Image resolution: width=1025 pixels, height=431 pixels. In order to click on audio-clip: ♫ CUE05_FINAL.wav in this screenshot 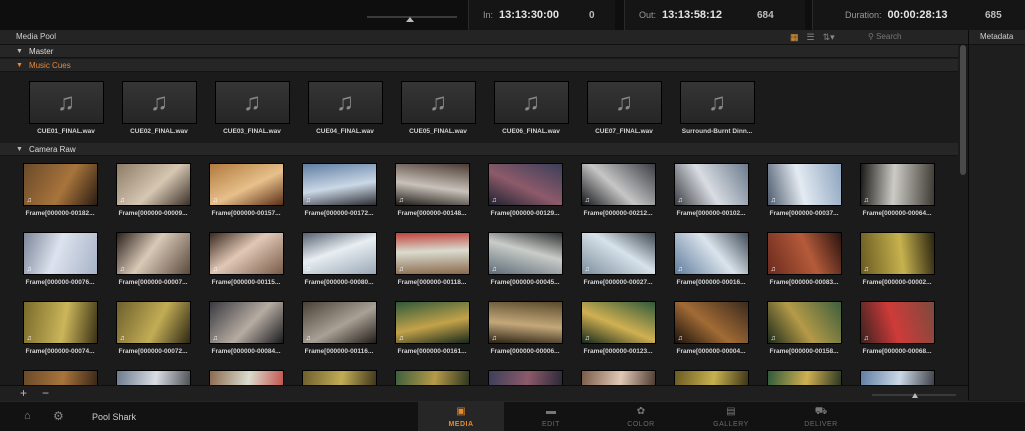, I will do `click(438, 108)`.